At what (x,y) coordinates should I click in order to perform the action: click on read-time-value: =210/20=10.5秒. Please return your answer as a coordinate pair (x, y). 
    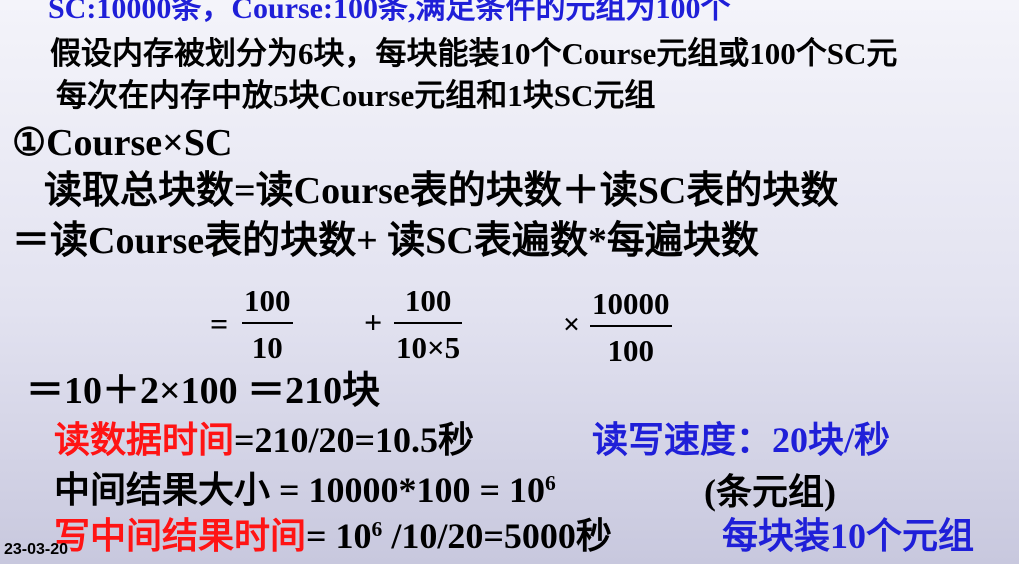
    Looking at the image, I should click on (354, 440).